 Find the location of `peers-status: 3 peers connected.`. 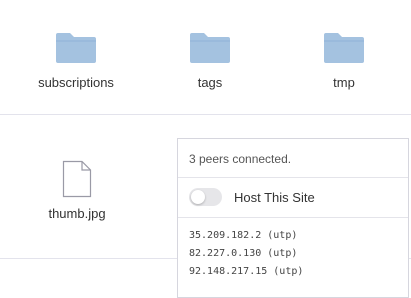

peers-status: 3 peers connected. is located at coordinates (240, 159).